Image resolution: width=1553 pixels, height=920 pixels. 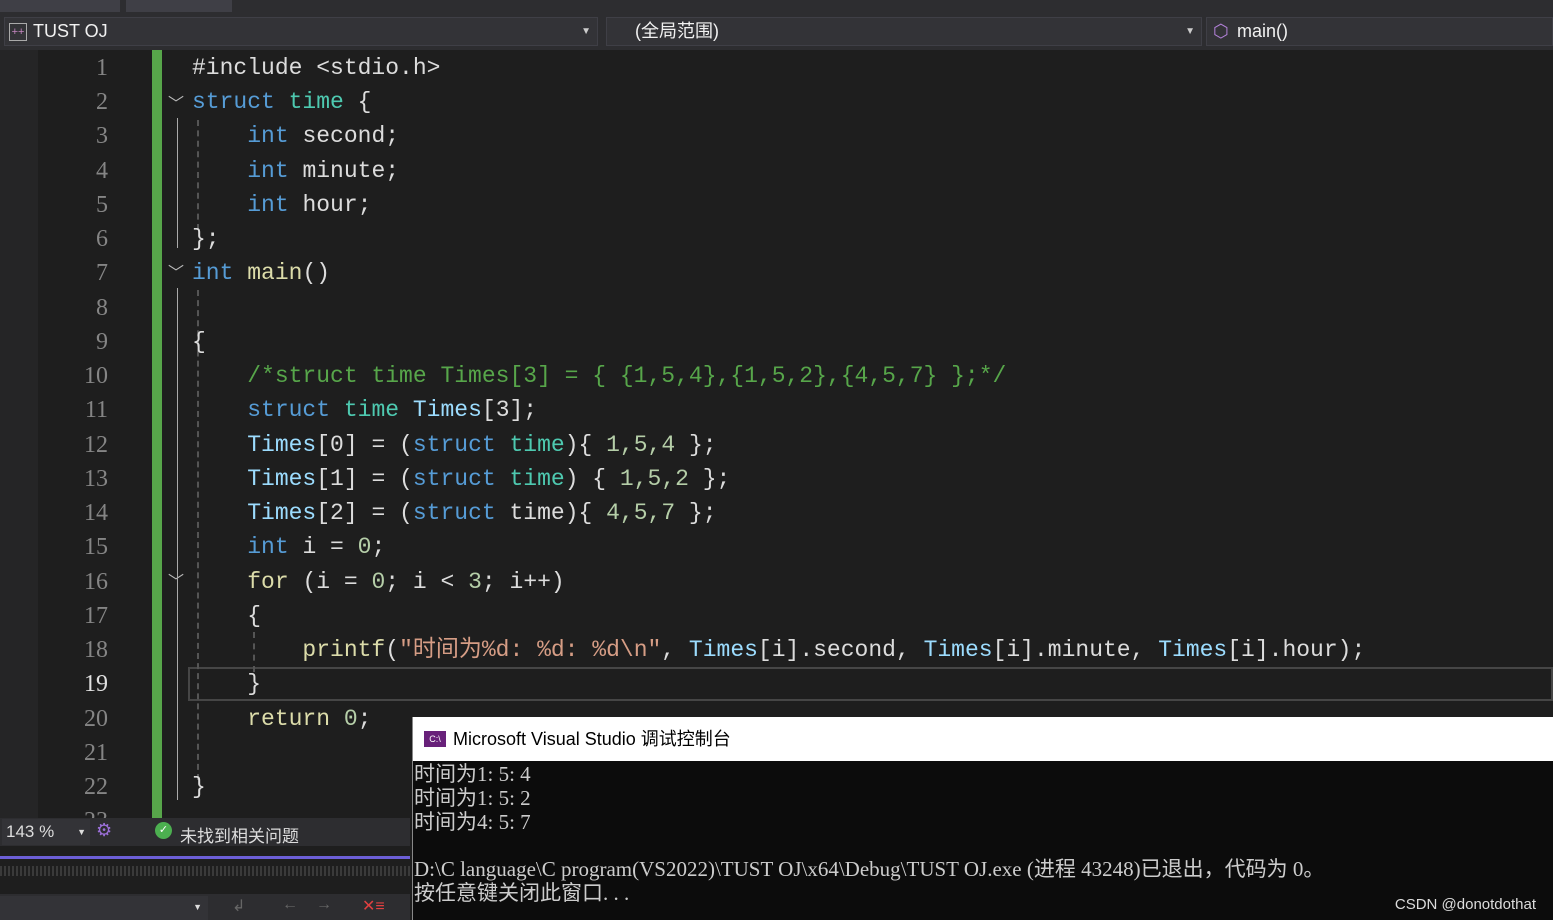 What do you see at coordinates (475, 581) in the screenshot?
I see `code-token: 3` at bounding box center [475, 581].